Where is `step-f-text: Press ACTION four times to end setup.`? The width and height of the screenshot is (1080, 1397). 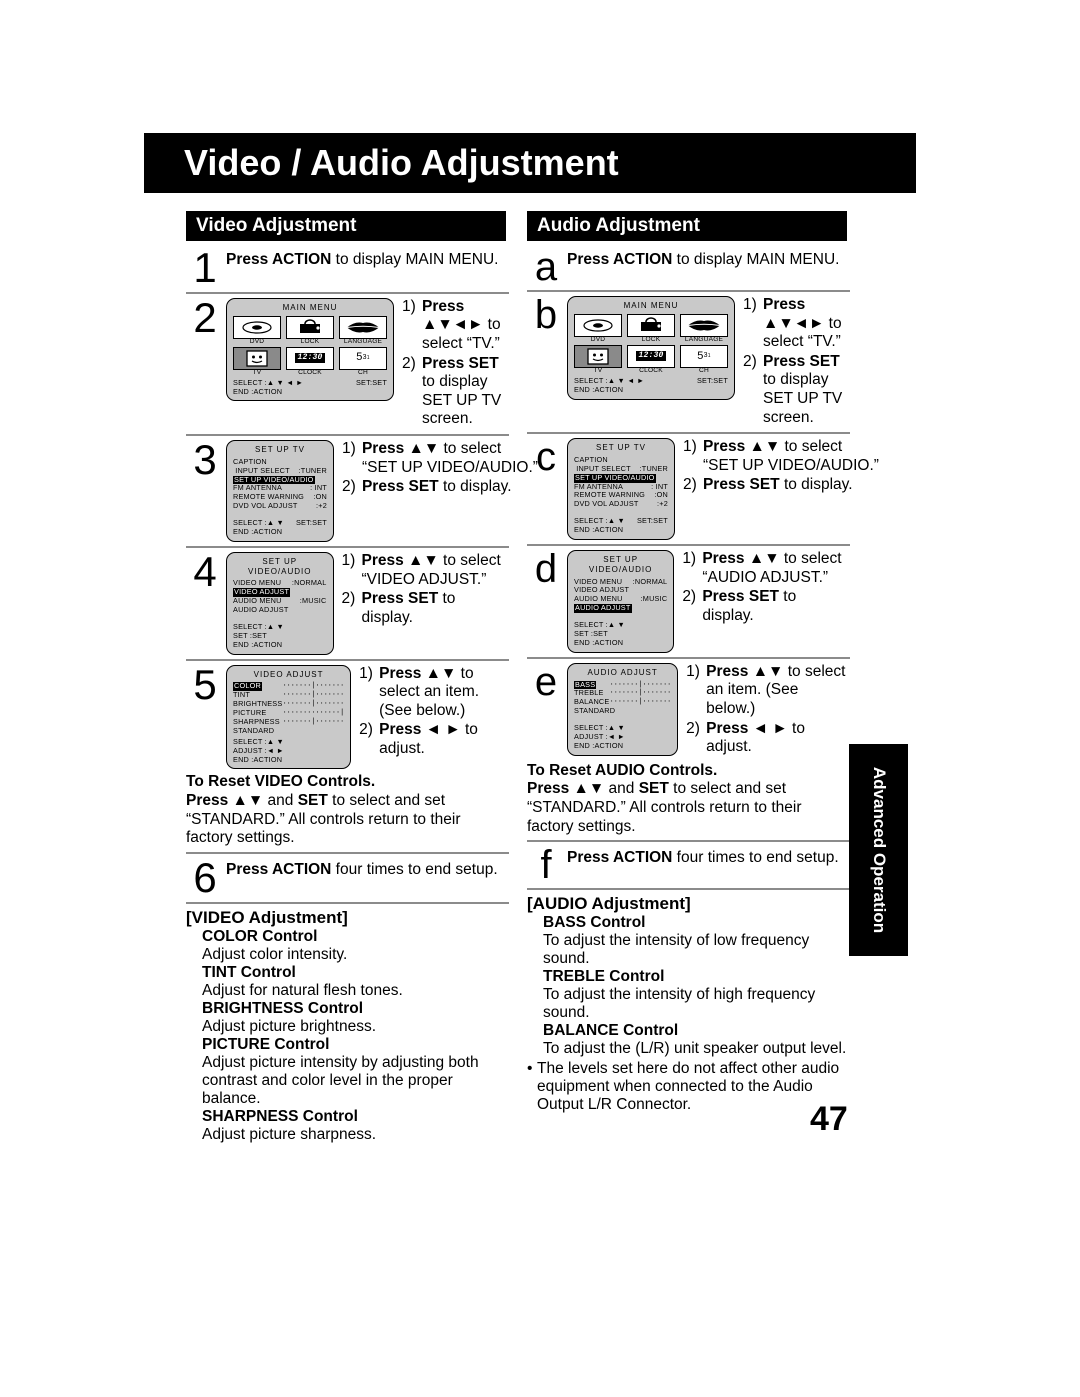
step-f-text: Press ACTION four times to end setup. is located at coordinates (708, 856).